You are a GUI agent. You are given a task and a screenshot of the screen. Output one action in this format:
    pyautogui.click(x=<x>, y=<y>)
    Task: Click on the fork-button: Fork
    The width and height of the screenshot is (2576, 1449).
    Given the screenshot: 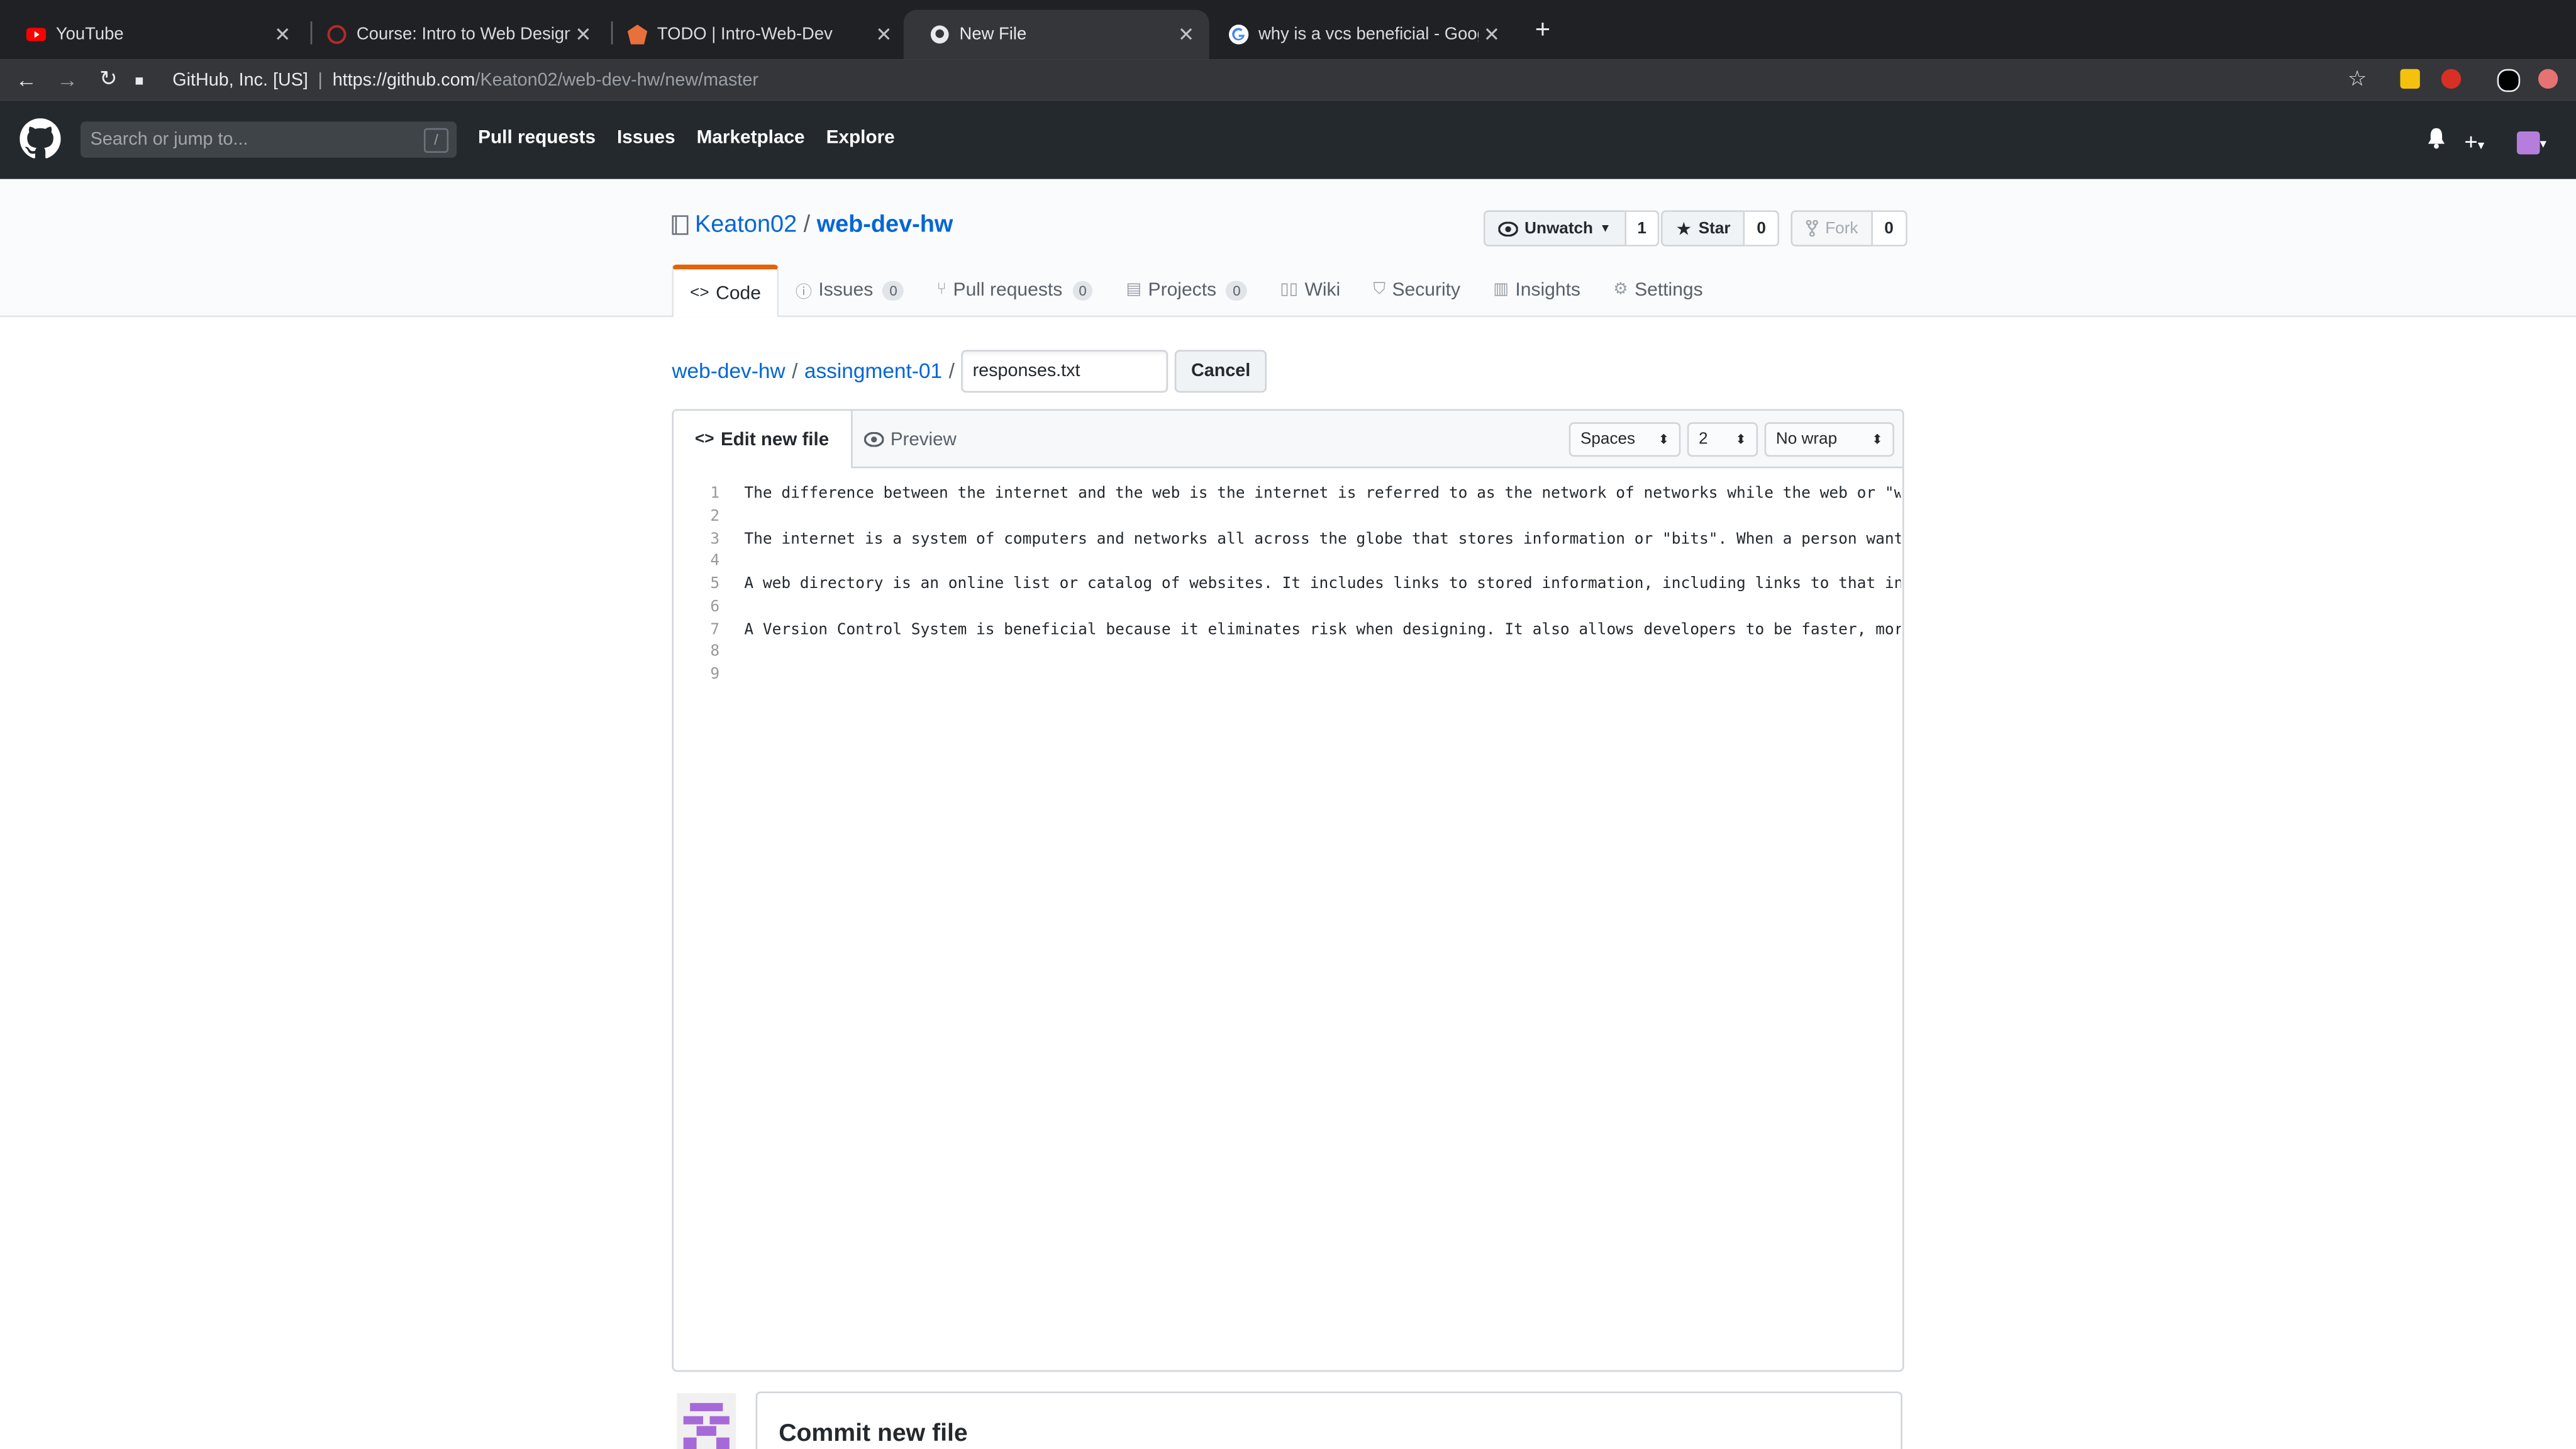 What is the action you would take?
    pyautogui.click(x=1831, y=228)
    